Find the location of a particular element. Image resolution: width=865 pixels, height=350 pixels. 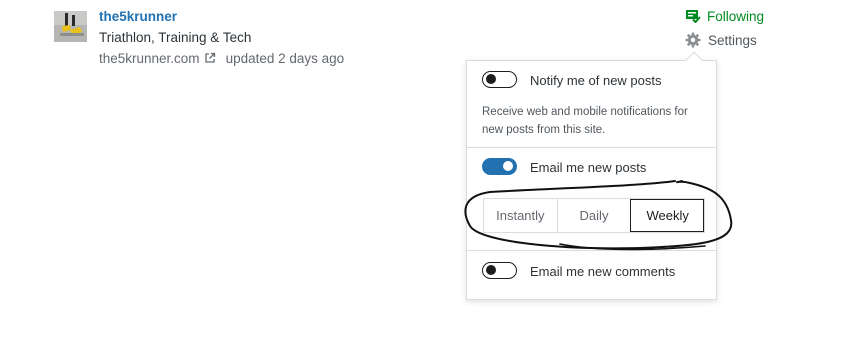

site-meta: the5krunner.com updated 2 days ago is located at coordinates (221, 58).